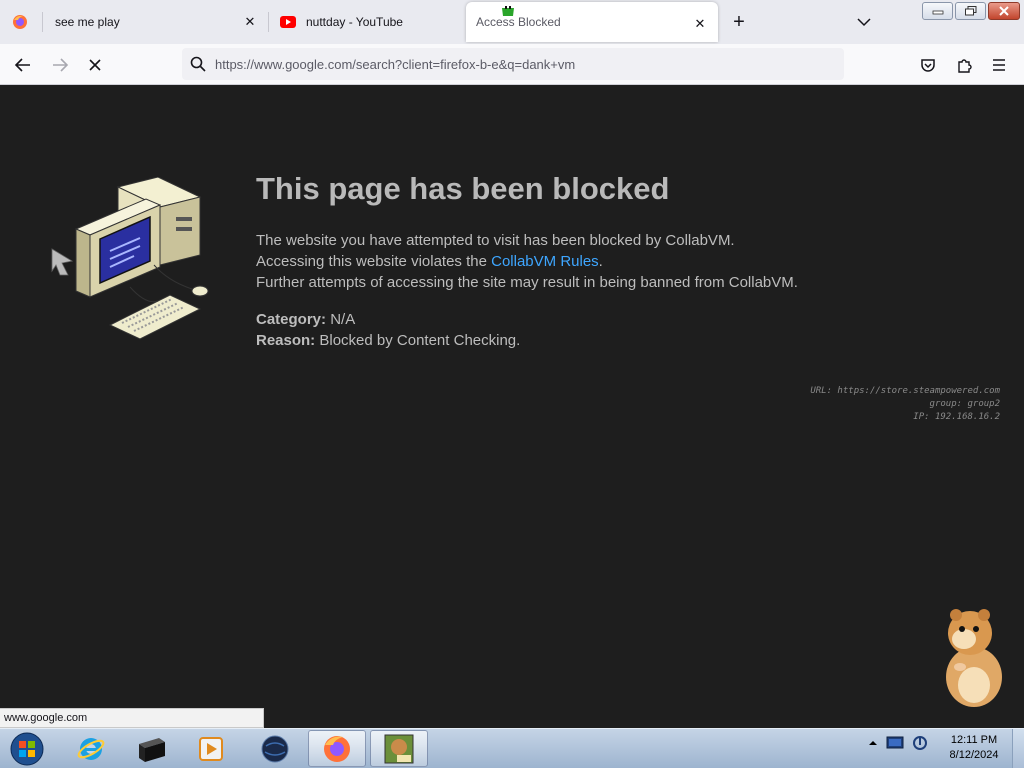 Image resolution: width=1024 pixels, height=768 pixels. I want to click on close-icon, so click(1004, 11).